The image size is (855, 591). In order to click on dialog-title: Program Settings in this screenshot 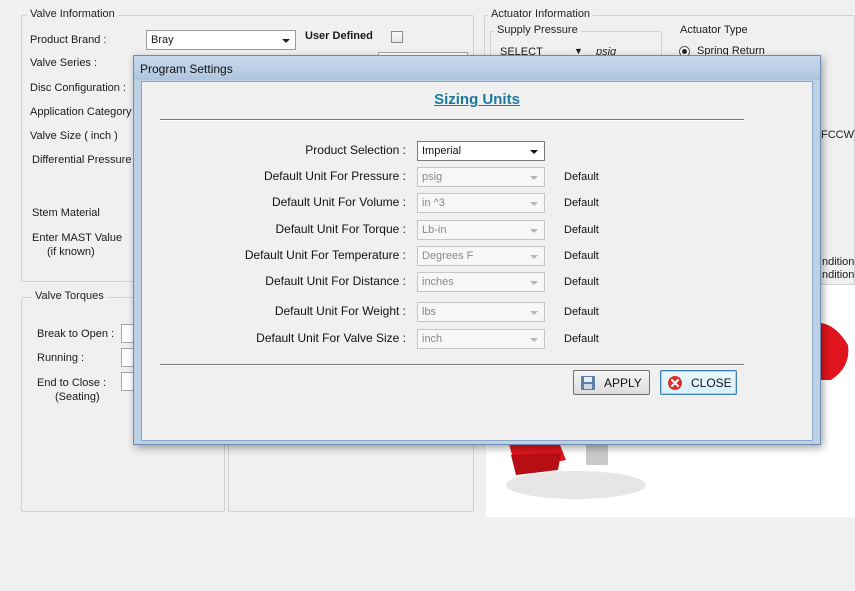, I will do `click(186, 69)`.